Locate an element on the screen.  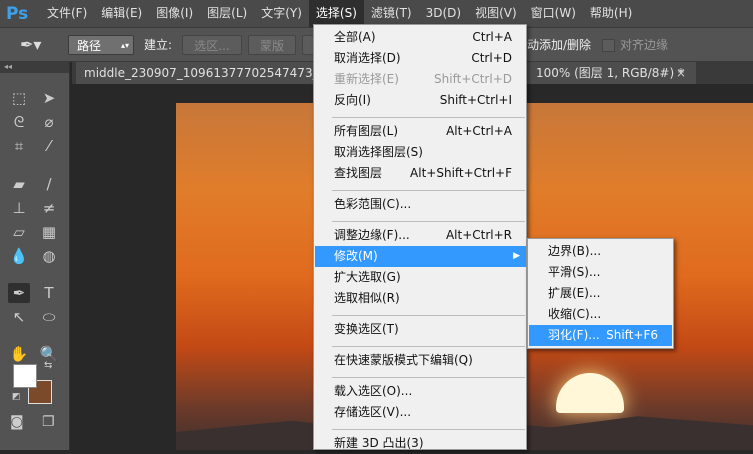
build-label: 建立: is located at coordinates (158, 45).